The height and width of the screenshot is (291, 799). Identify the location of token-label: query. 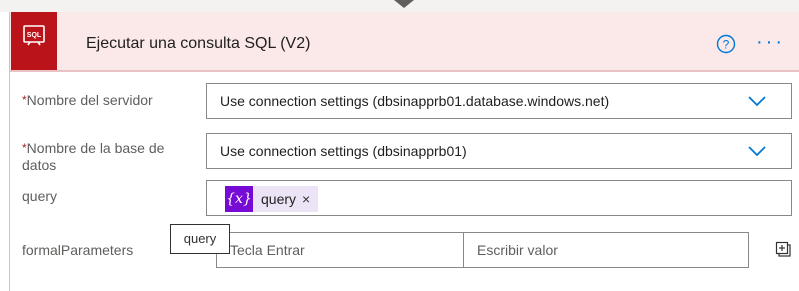
(279, 199).